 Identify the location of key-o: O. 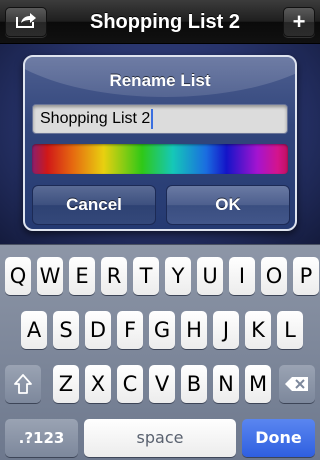
(274, 276).